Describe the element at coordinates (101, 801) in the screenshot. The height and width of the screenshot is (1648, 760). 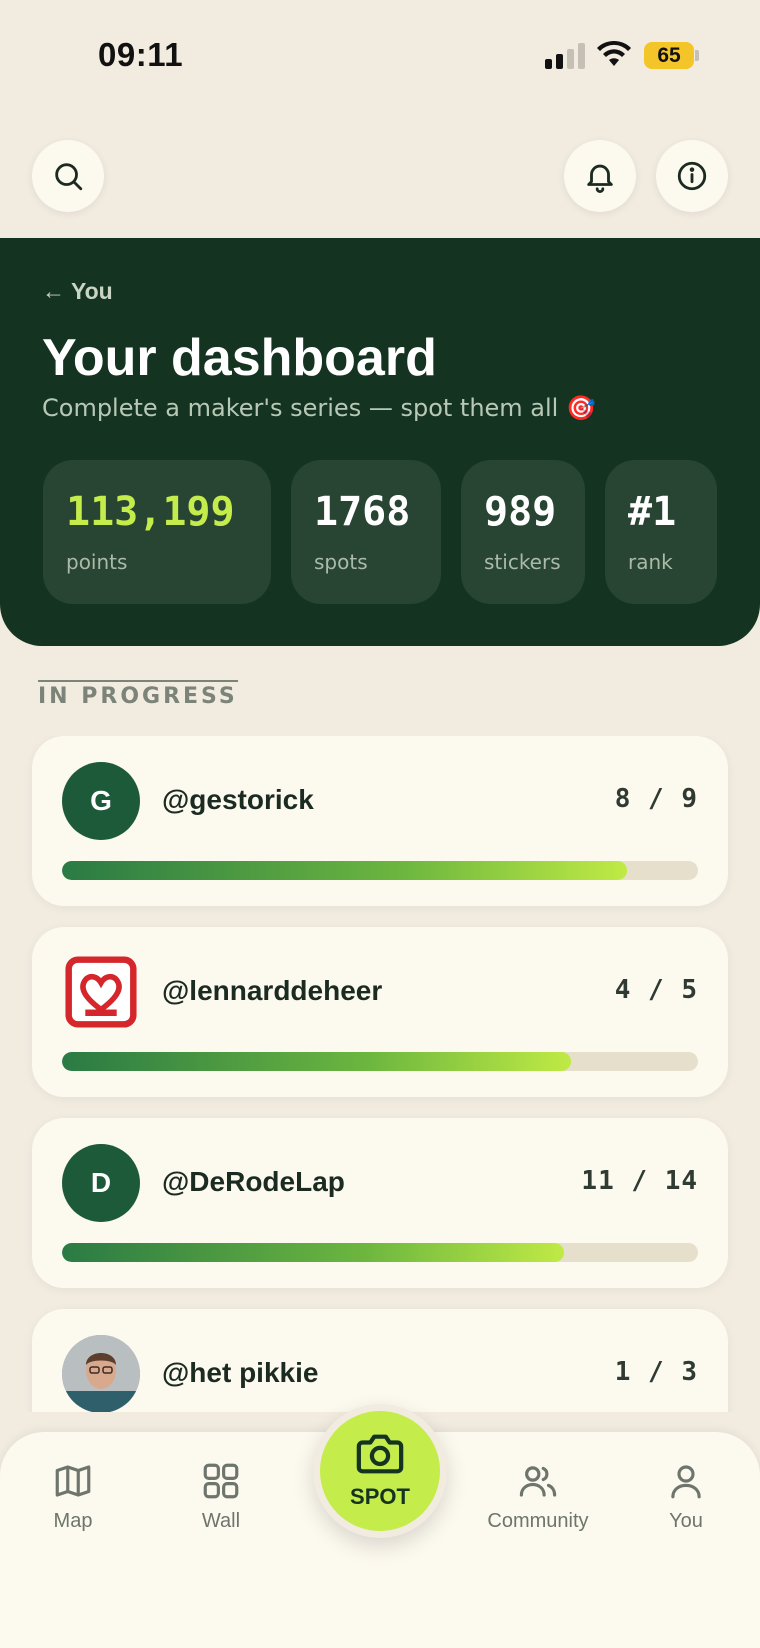
I see `avatar: G` at that location.